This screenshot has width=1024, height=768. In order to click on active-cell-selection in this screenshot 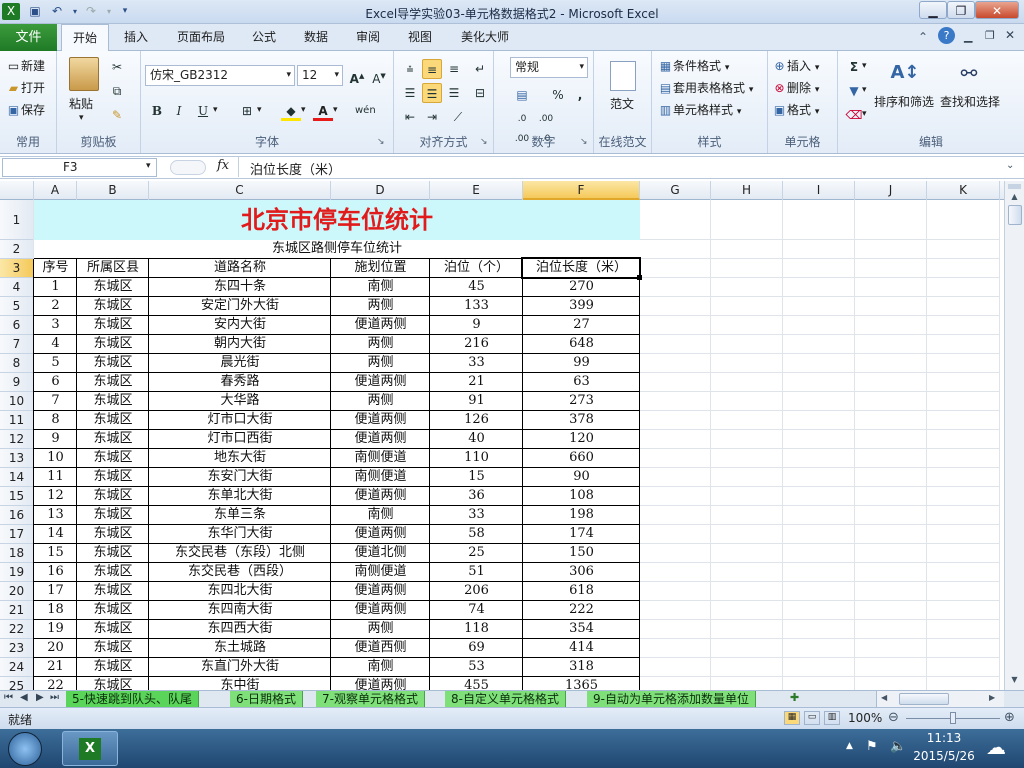, I will do `click(581, 268)`.